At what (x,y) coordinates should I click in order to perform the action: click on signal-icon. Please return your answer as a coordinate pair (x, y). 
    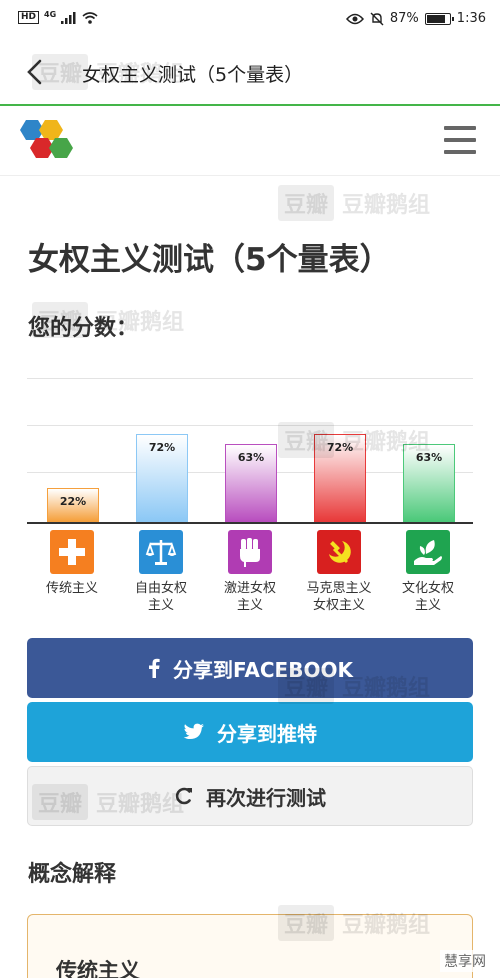
    Looking at the image, I should click on (68, 17).